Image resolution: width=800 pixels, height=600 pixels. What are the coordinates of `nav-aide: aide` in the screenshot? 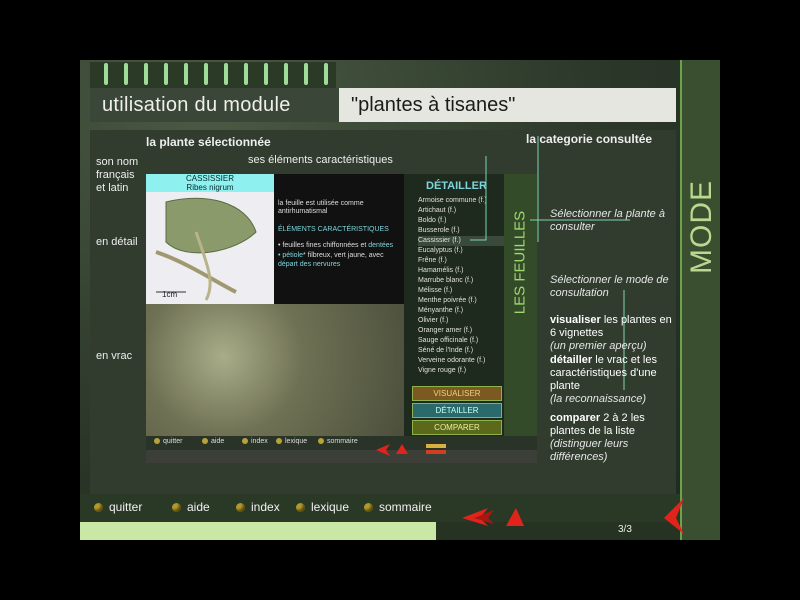 It's located at (191, 507).